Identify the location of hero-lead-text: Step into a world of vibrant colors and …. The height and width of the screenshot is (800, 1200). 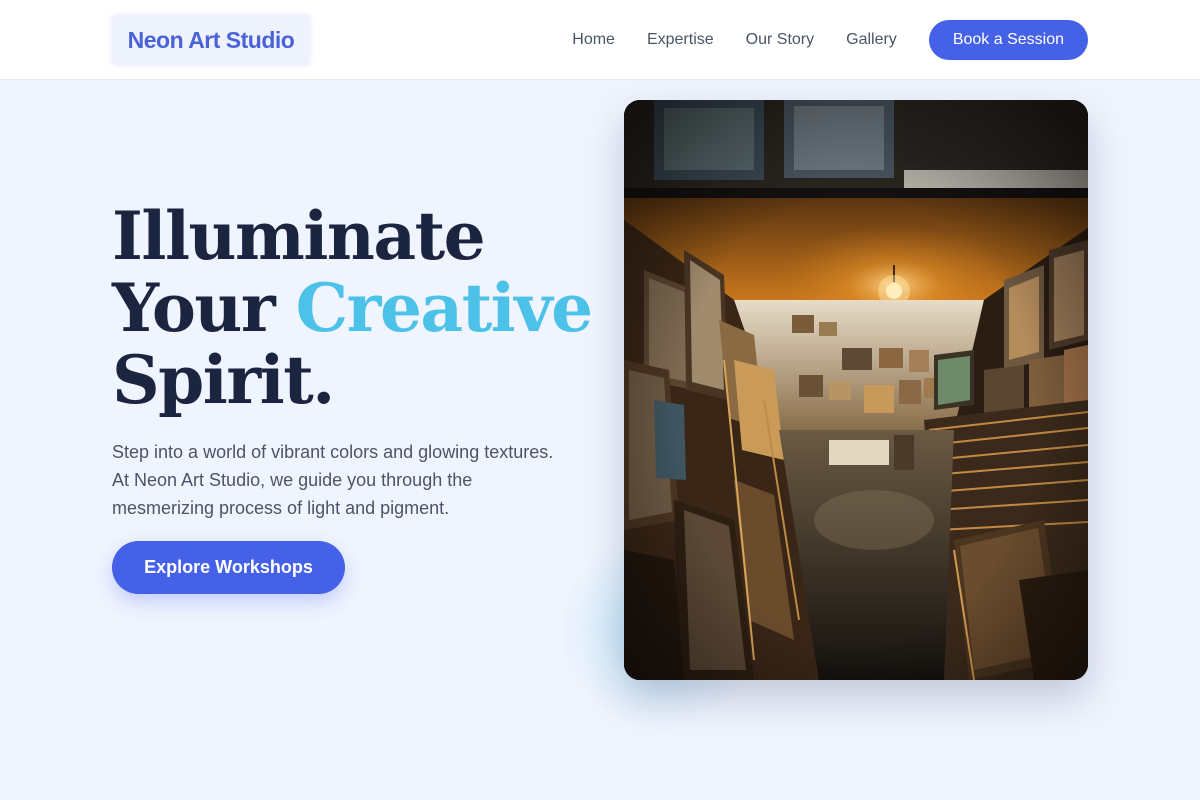
(333, 480).